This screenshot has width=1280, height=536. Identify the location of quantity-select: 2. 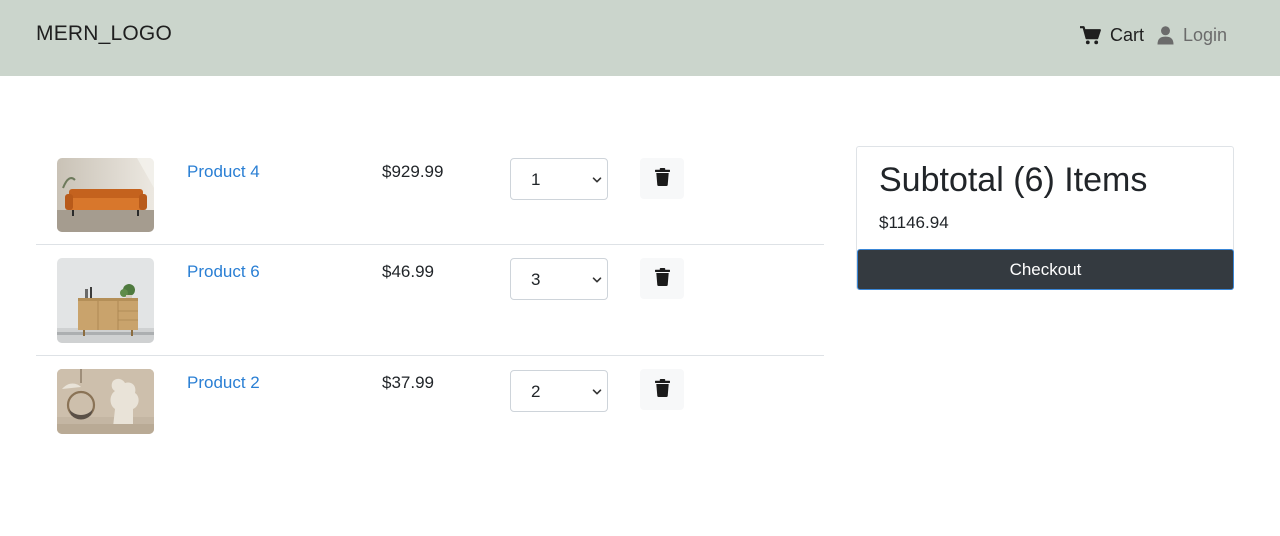
(559, 391).